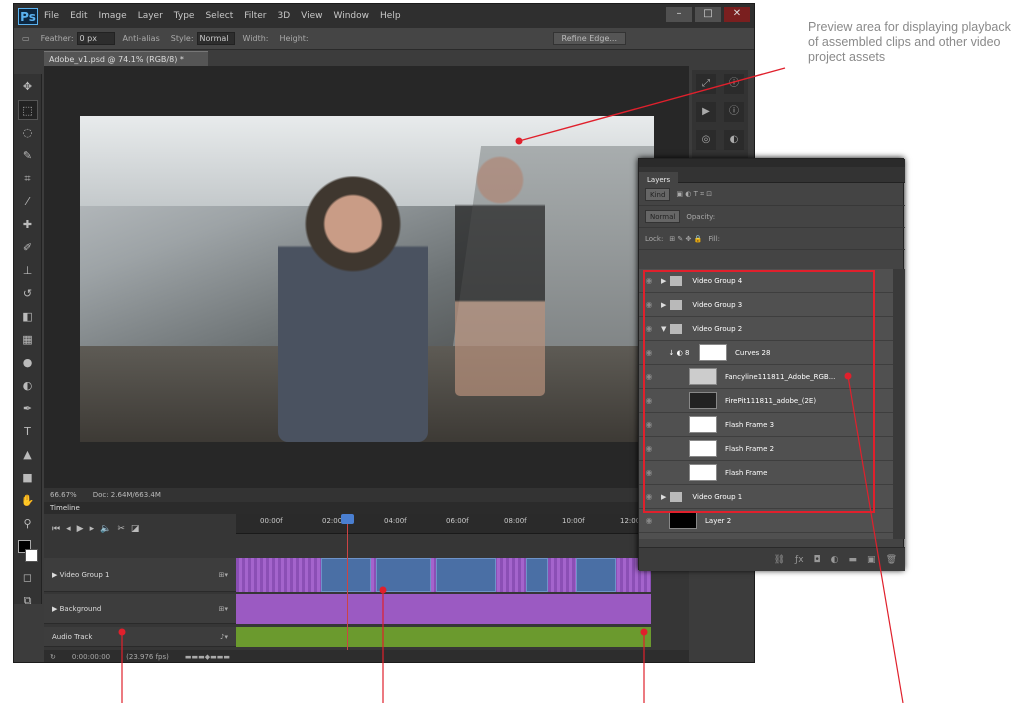 The width and height of the screenshot is (1031, 703). What do you see at coordinates (644, 632) in the screenshot?
I see `callout-dot-audio` at bounding box center [644, 632].